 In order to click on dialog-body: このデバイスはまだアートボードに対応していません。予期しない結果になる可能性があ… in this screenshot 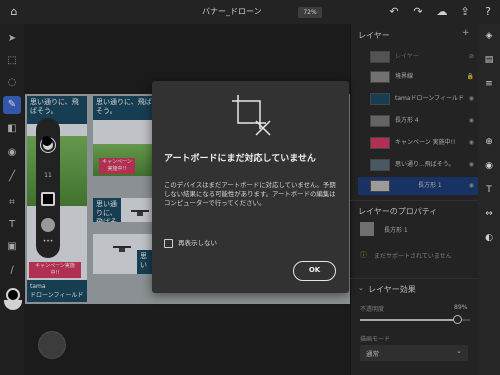, I will do `click(250, 194)`.